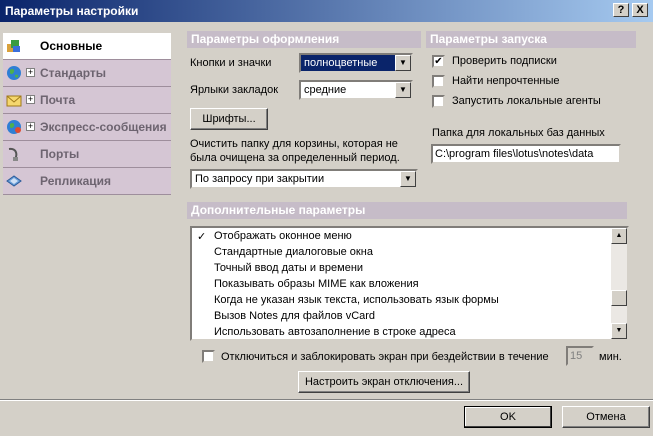  Describe the element at coordinates (231, 63) in the screenshot. I see `buttons-icons-label: Кнопки и значки` at that location.